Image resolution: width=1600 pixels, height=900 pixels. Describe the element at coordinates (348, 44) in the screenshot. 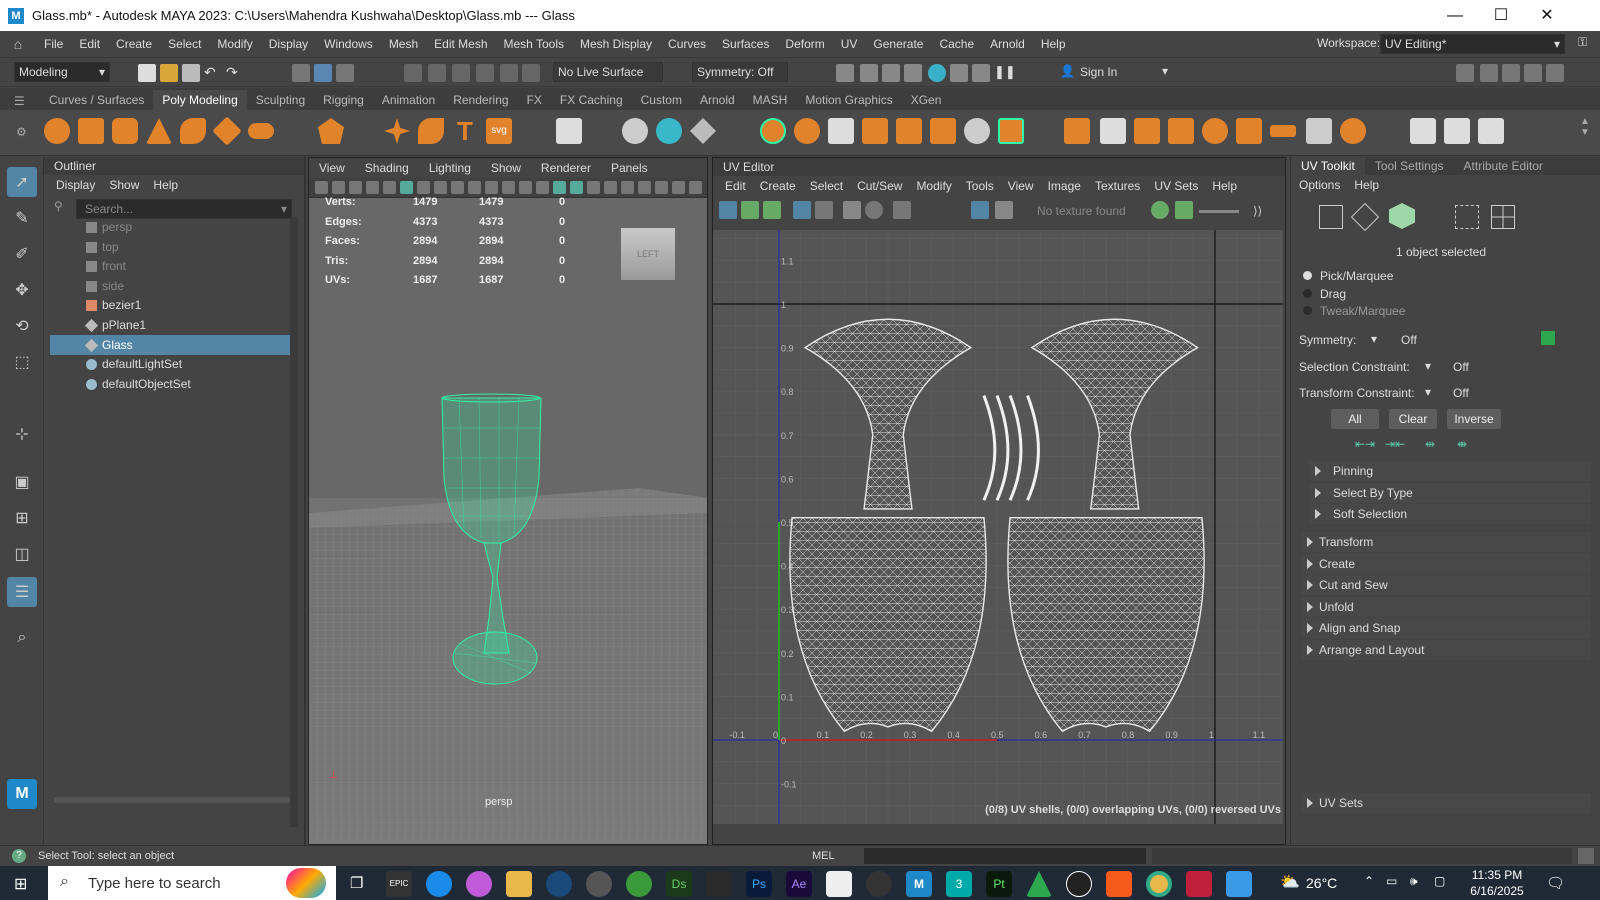

I see `menu-windows: Windows` at that location.